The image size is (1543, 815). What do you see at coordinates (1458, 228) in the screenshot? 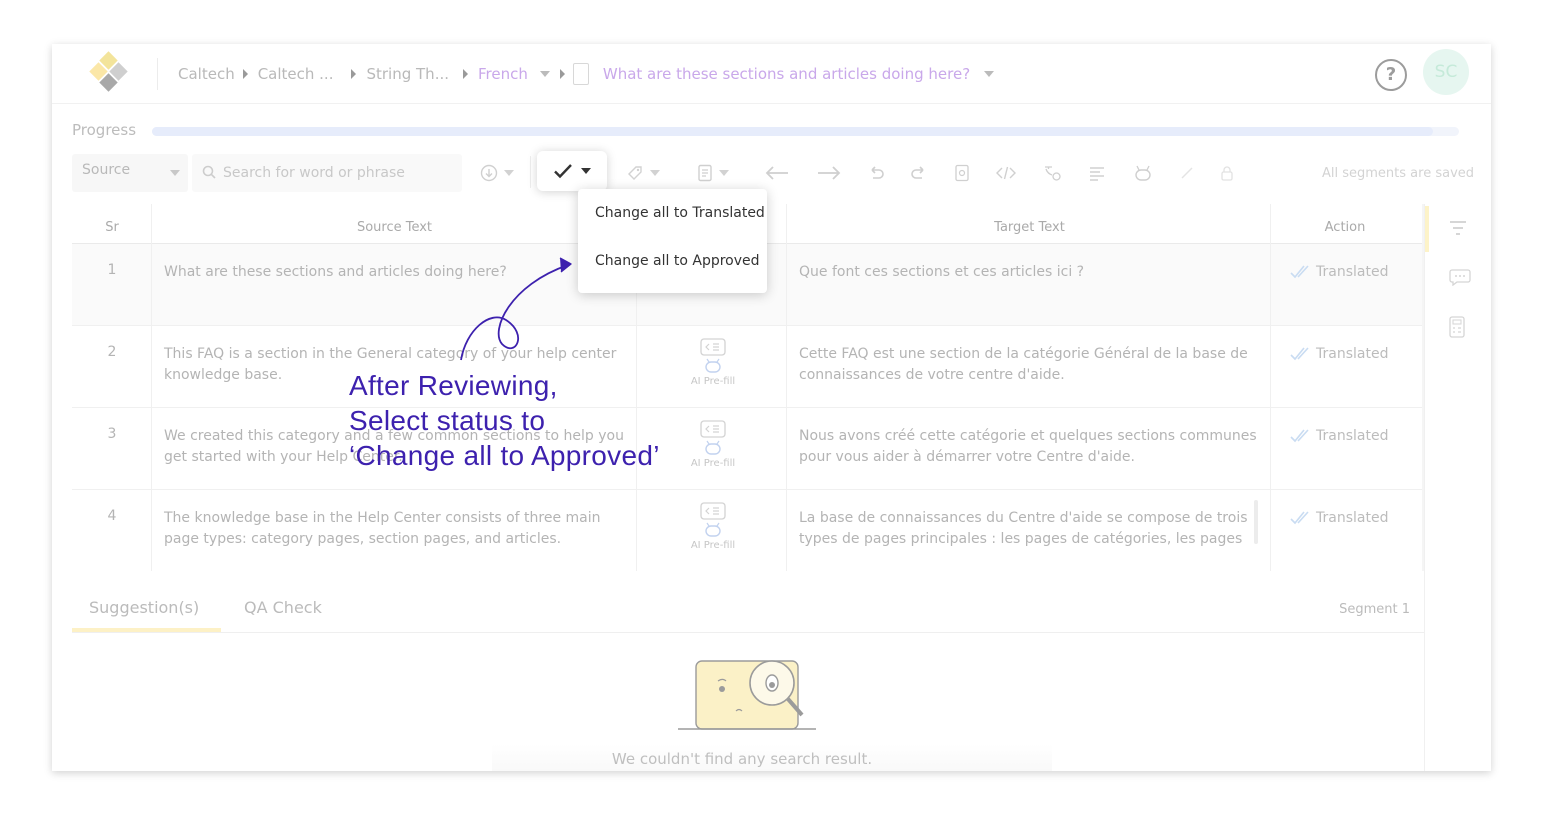
I see `filter-icon` at bounding box center [1458, 228].